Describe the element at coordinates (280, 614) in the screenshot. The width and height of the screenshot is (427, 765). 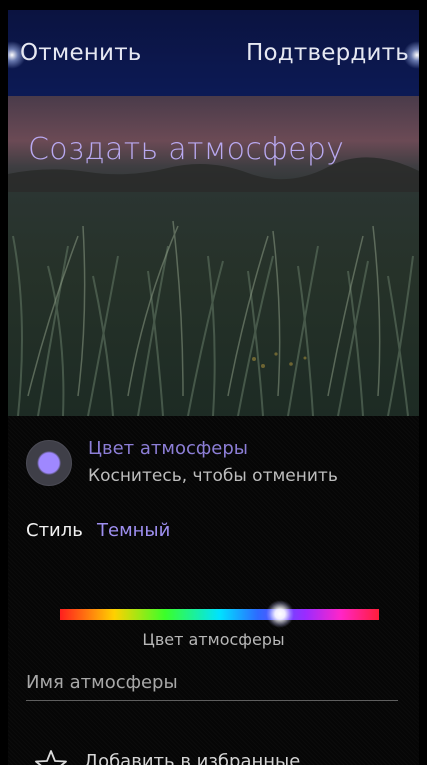
I see `color-slider-handle` at that location.